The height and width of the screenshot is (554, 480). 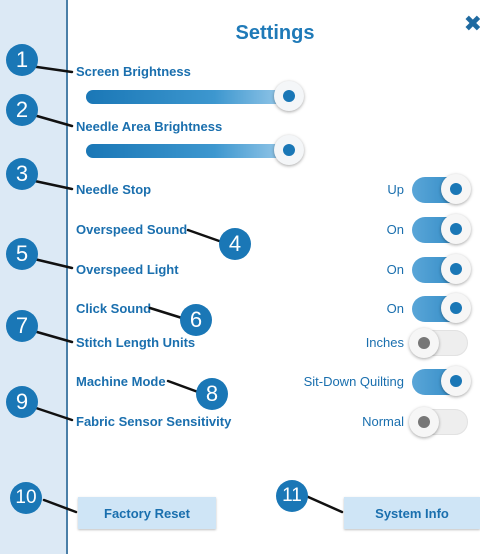 I want to click on callout-4-leader, so click(x=205, y=236).